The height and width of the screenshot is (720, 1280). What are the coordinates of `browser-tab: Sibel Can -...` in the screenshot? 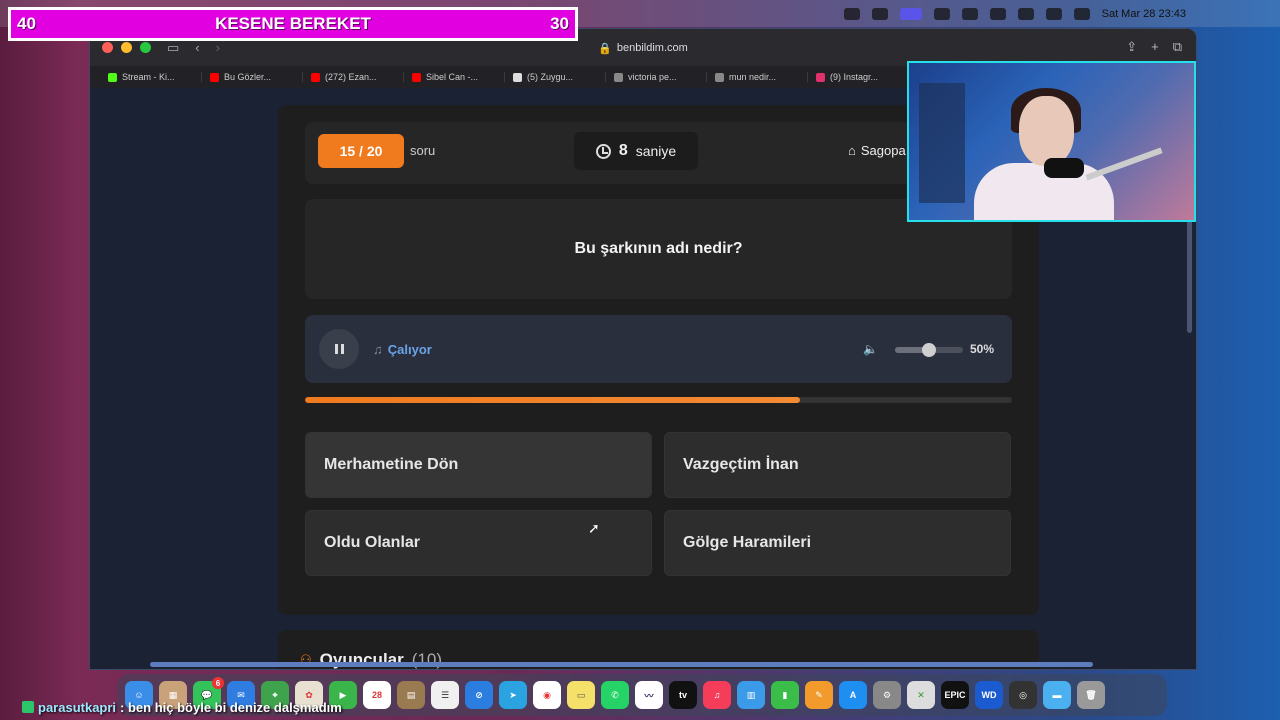 It's located at (453, 77).